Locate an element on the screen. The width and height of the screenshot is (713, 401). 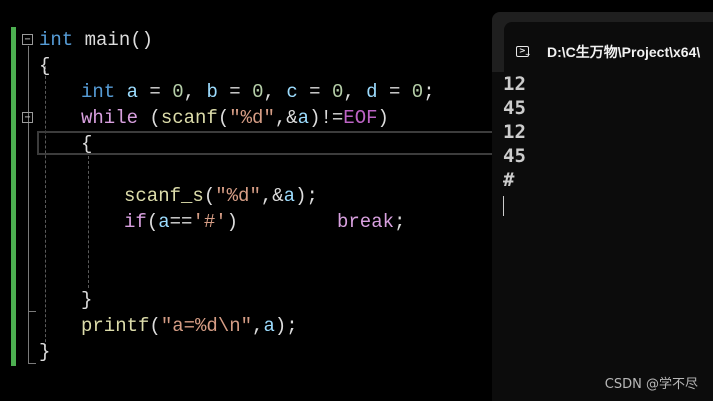
current-line-highlight is located at coordinates (267, 143).